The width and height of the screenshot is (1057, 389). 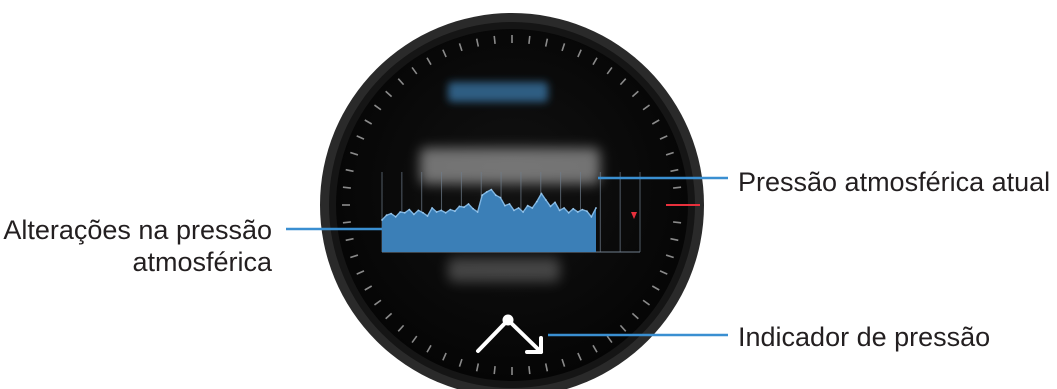 I want to click on blurred-footer-block, so click(x=504, y=270).